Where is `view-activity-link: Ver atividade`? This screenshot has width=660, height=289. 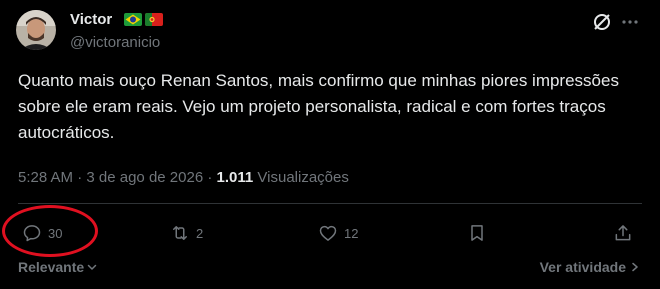
view-activity-link: Ver atividade is located at coordinates (590, 267).